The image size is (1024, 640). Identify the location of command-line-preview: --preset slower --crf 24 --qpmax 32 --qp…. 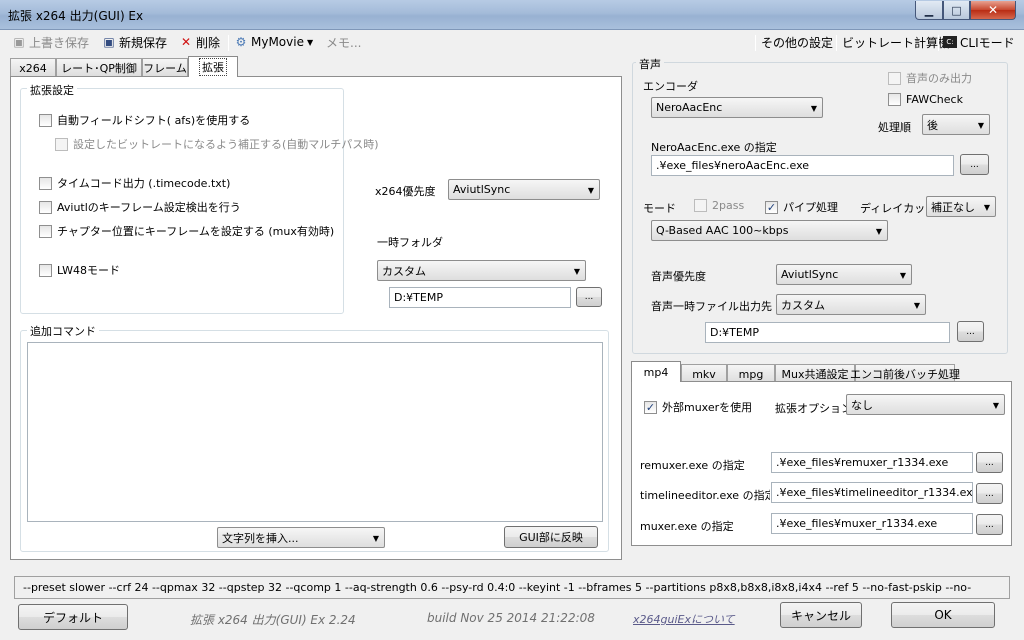
(512, 587).